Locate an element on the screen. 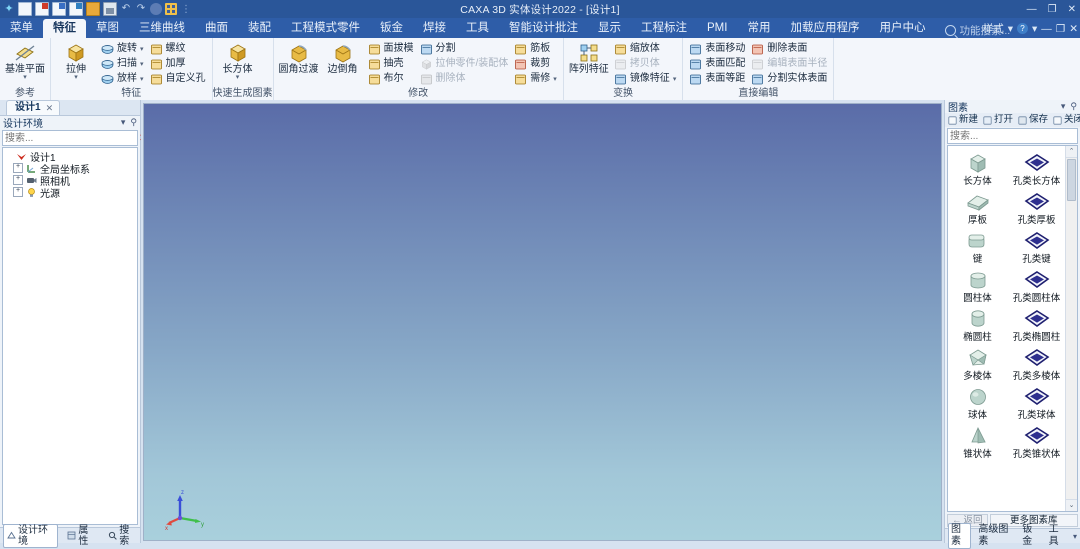 Image resolution: width=1080 pixels, height=549 pixels. ribbon-button-trim-icon: 裁剪 is located at coordinates (535, 64).